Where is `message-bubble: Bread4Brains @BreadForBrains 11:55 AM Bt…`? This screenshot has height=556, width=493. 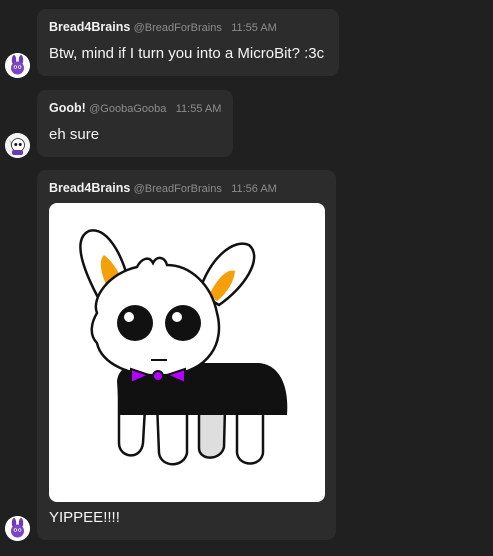
message-bubble: Bread4Brains @BreadForBrains 11:55 AM Bt… is located at coordinates (188, 42).